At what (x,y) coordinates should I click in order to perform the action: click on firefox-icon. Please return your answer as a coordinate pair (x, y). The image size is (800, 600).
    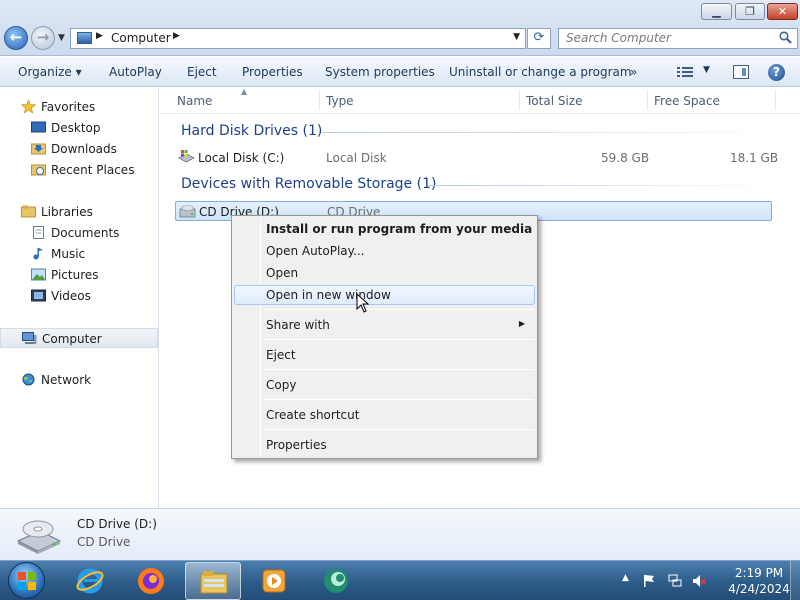
    Looking at the image, I should click on (151, 581).